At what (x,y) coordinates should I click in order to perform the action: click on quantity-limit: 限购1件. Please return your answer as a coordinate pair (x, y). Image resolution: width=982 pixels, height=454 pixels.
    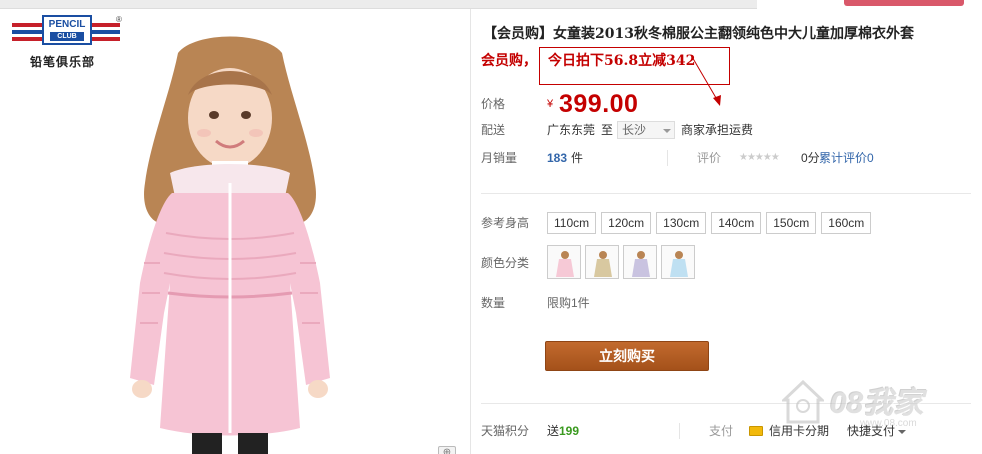
    Looking at the image, I should click on (568, 303).